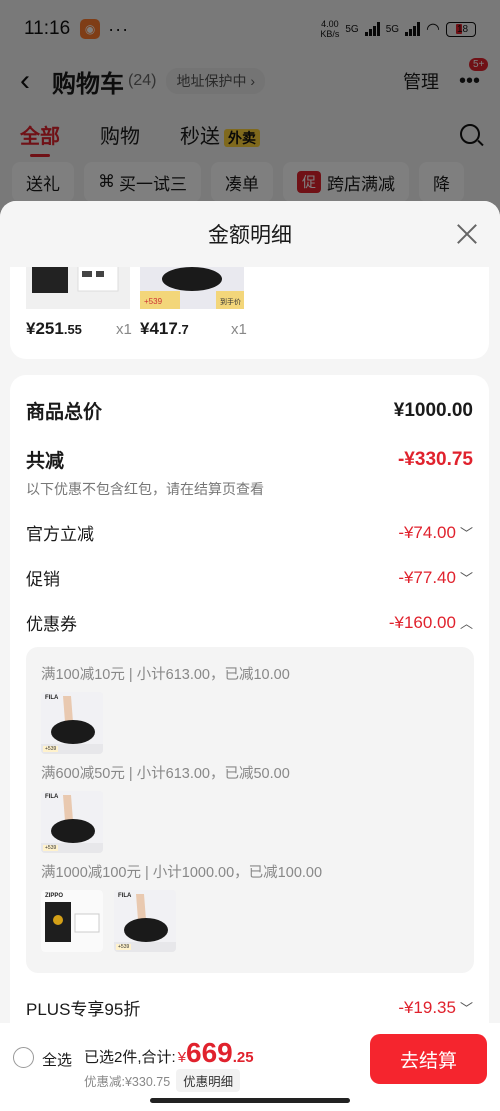 The width and height of the screenshot is (500, 1111). Describe the element at coordinates (54, 328) in the screenshot. I see `product-price: ¥251.55` at that location.